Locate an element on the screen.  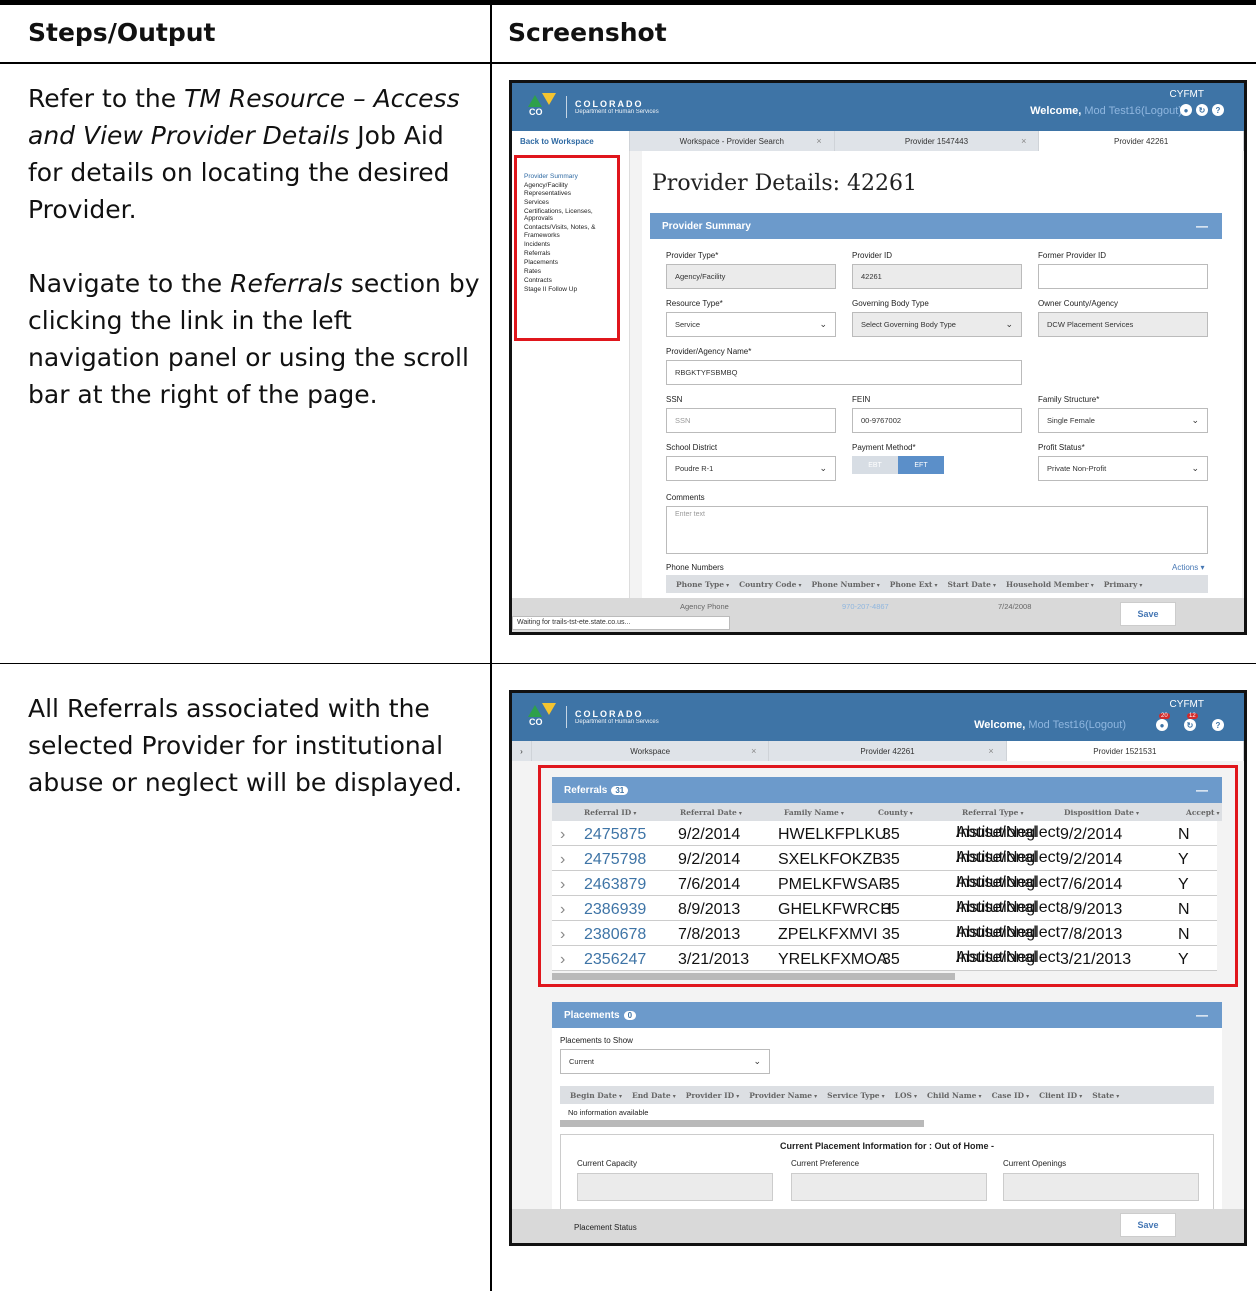
cdhs-logo-icon: CO is located at coordinates (542, 717).